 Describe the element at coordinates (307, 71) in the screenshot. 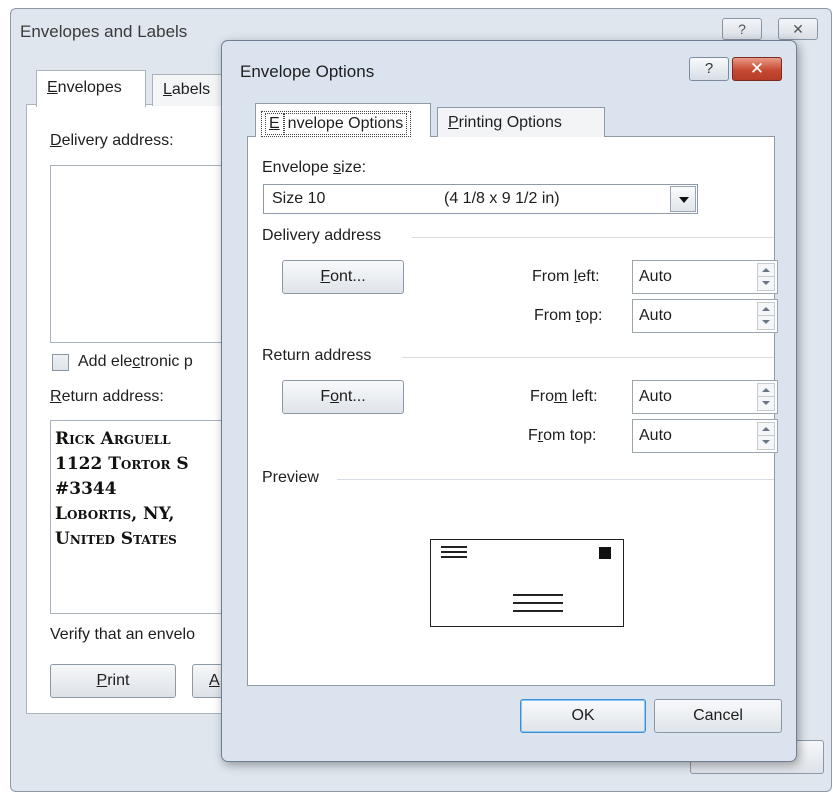

I see `dialog-title: Envelope Options` at that location.